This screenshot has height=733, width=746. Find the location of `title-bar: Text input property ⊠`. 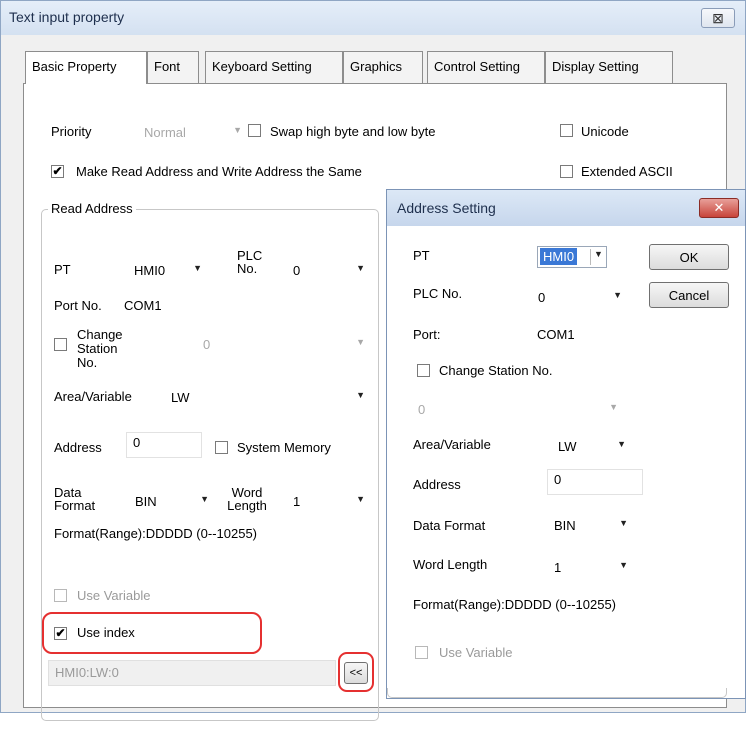

title-bar: Text input property ⊠ is located at coordinates (373, 18).